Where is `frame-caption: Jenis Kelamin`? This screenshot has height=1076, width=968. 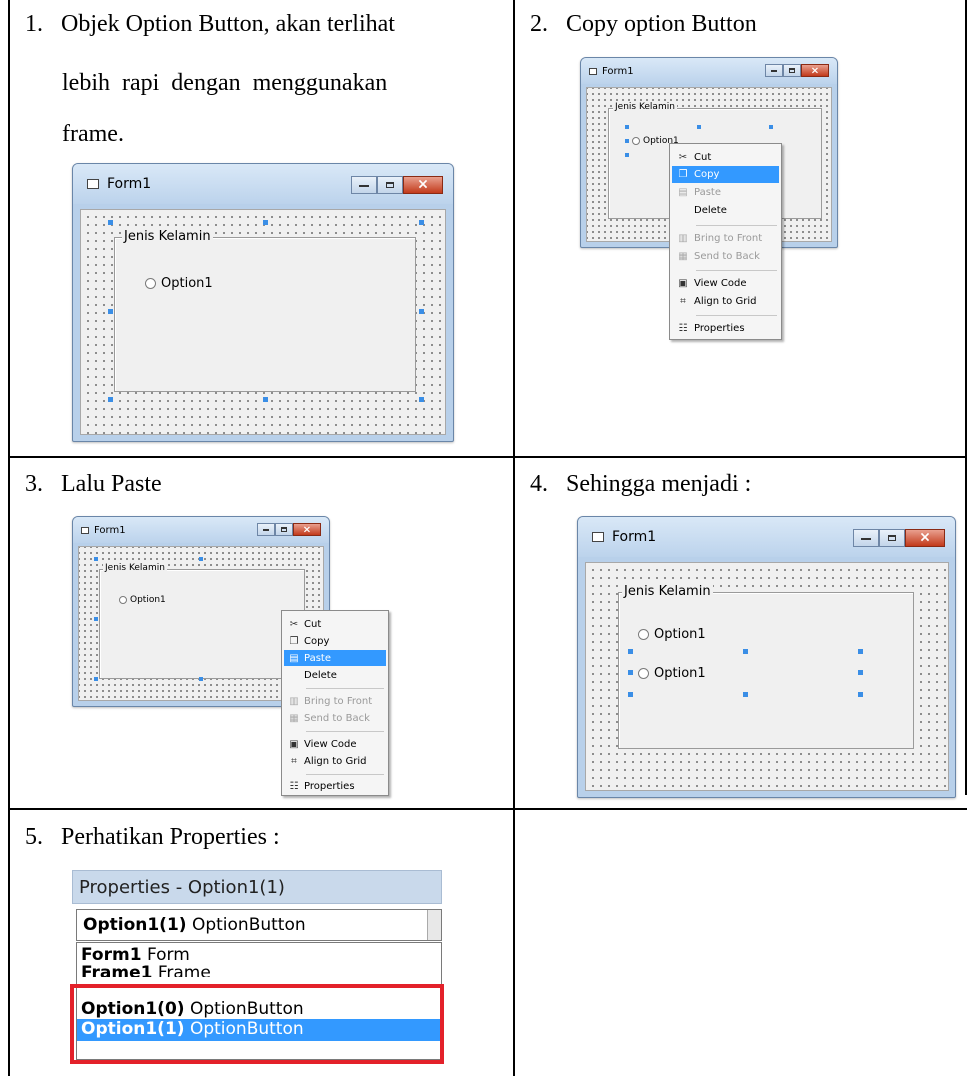
frame-caption: Jenis Kelamin is located at coordinates (667, 591).